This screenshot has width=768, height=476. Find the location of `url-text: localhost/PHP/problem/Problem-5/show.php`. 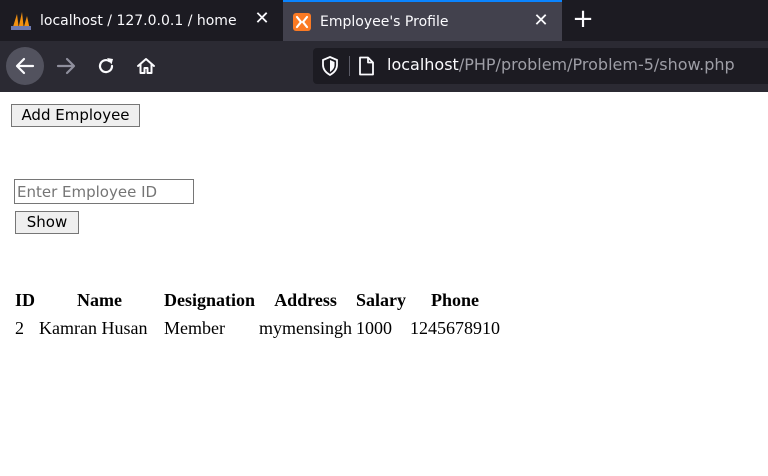

url-text: localhost/PHP/problem/Problem-5/show.php is located at coordinates (561, 64).